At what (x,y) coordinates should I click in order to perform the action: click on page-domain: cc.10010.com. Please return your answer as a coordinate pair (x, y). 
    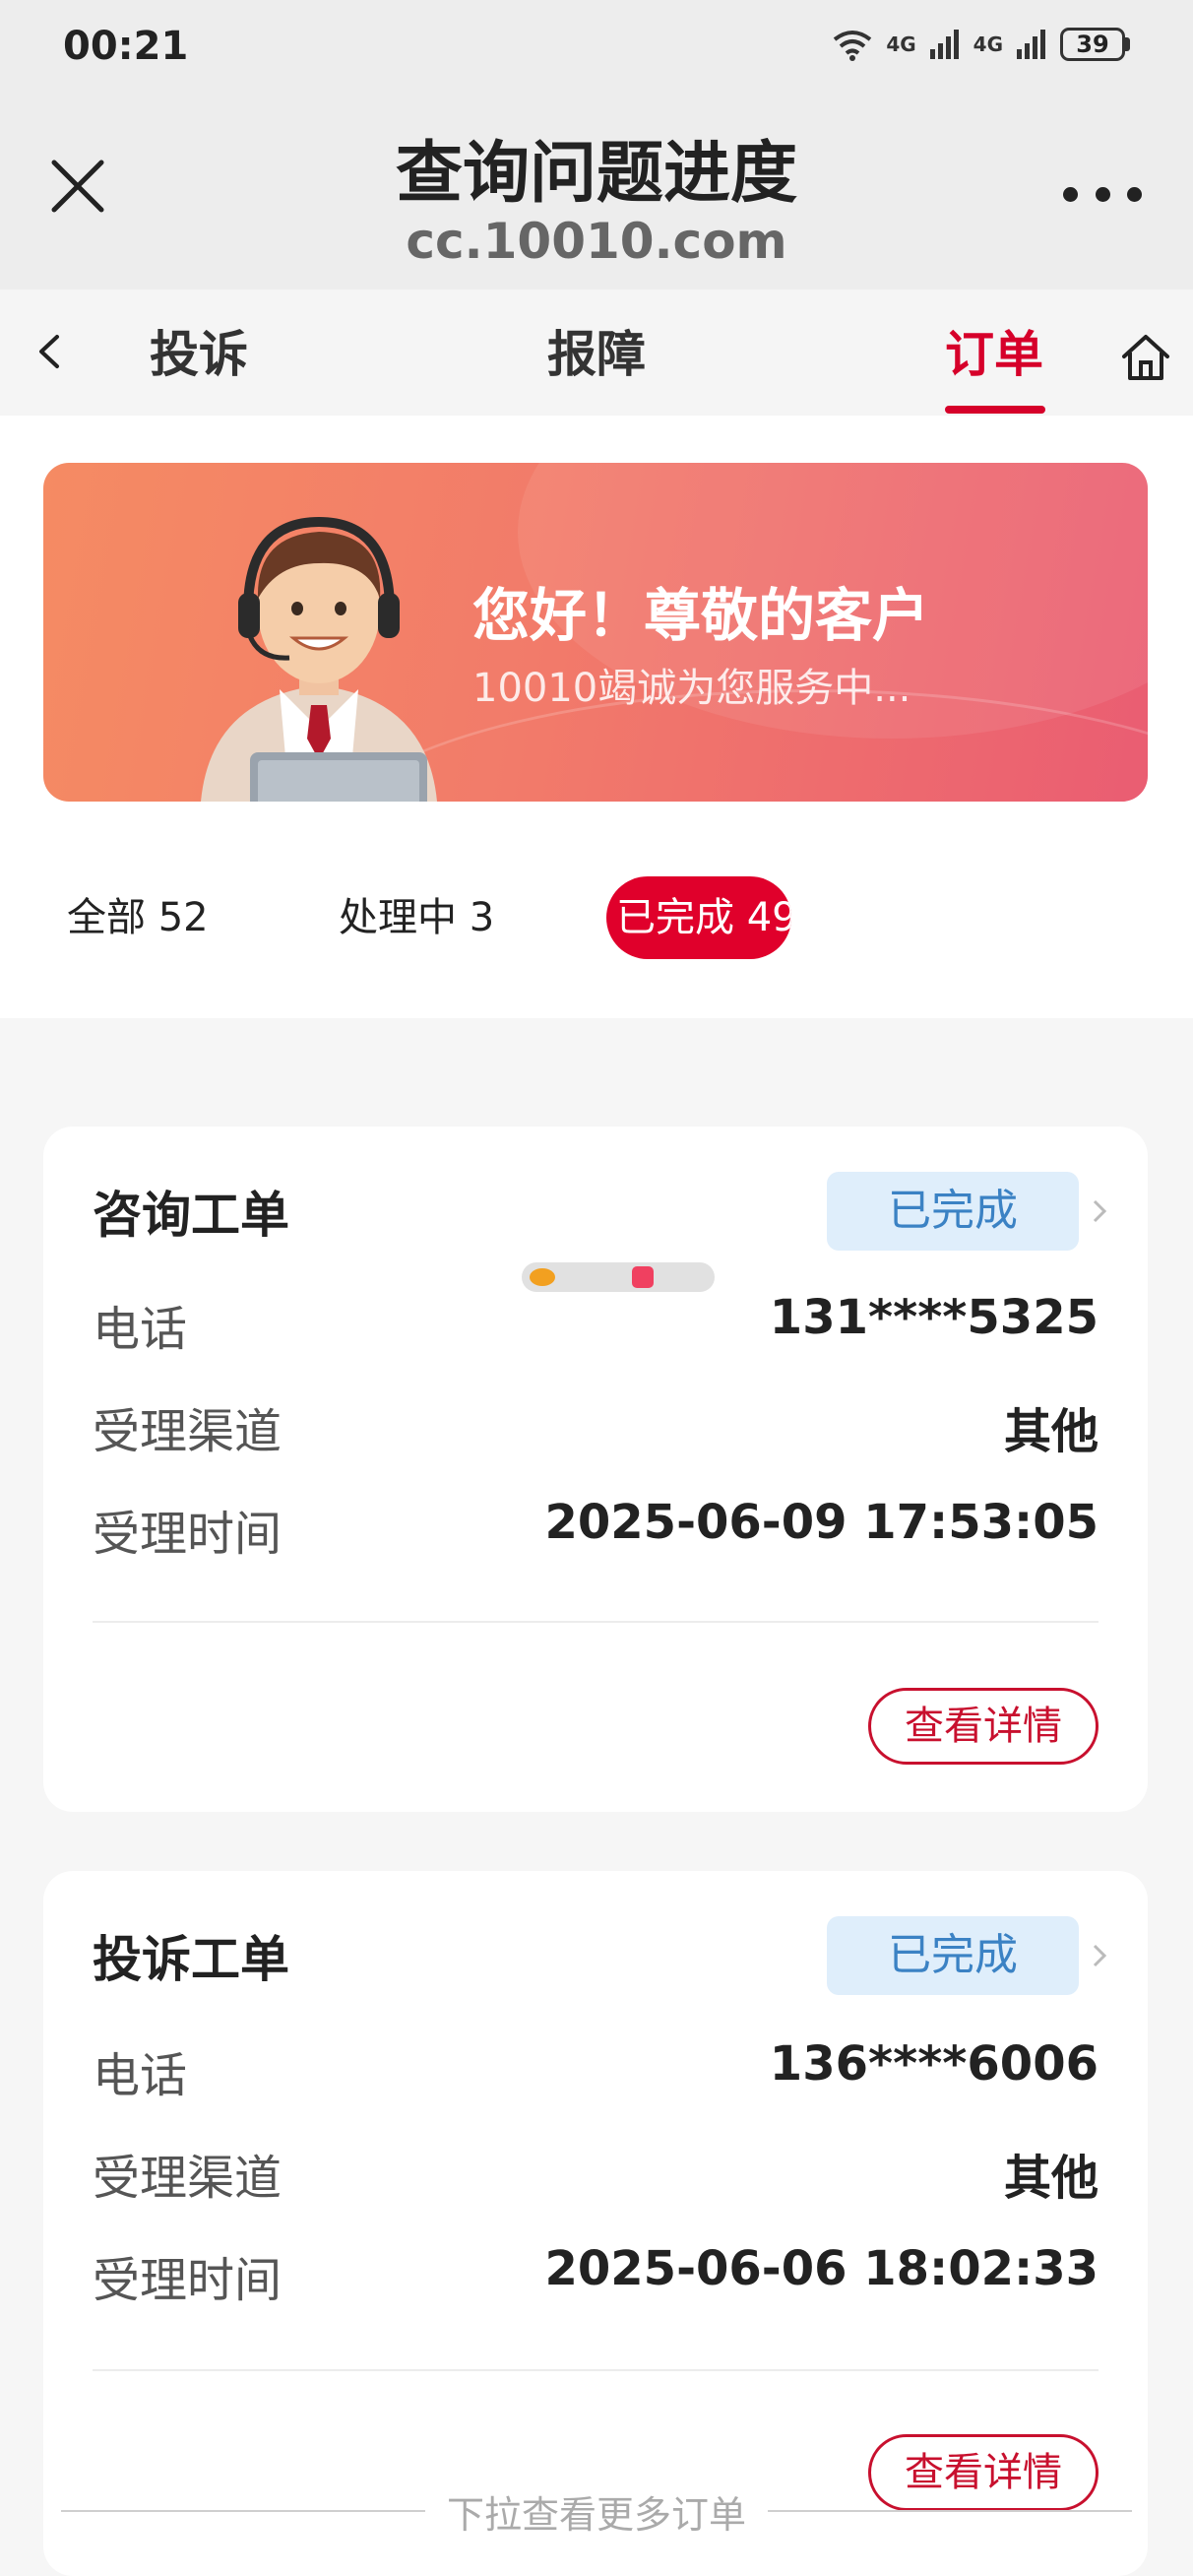
    Looking at the image, I should click on (596, 241).